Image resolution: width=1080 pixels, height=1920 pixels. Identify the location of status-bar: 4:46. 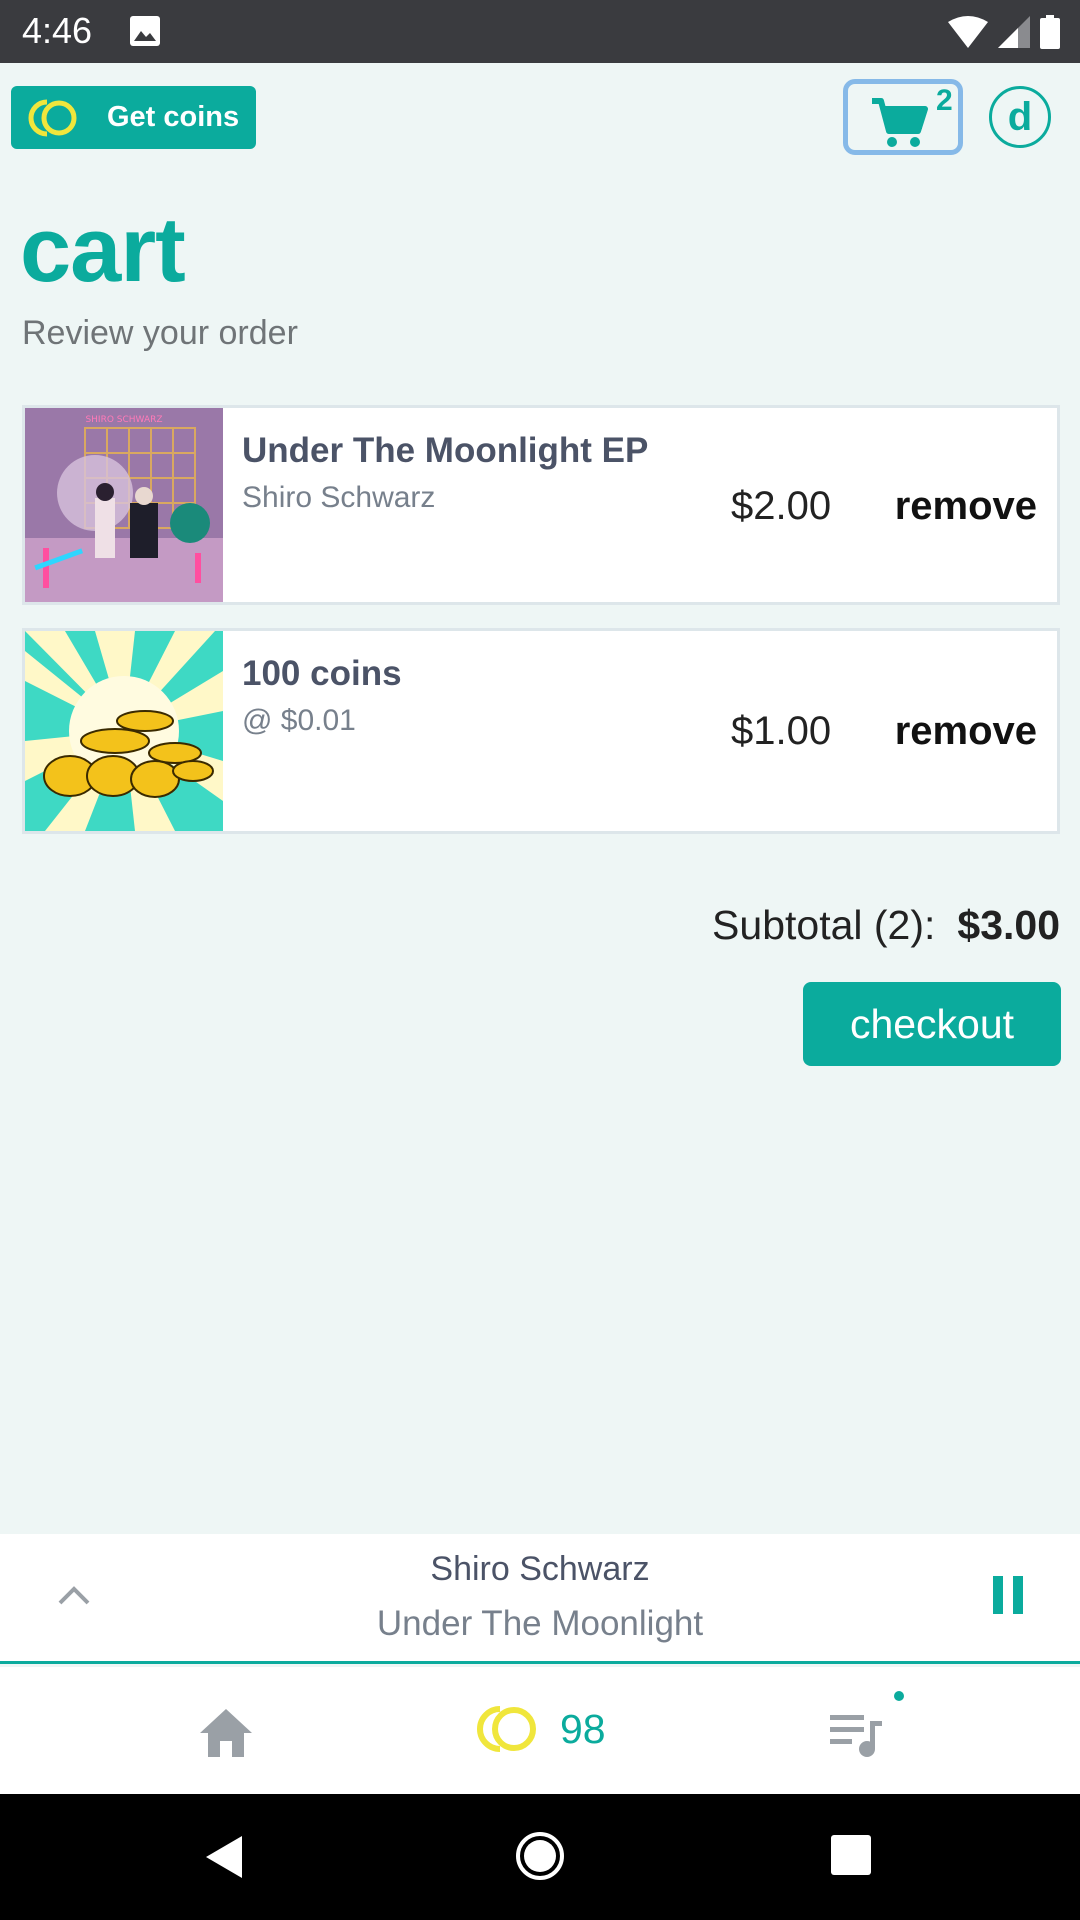
(540, 31).